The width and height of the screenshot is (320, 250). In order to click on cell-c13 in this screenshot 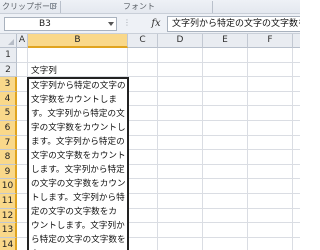, I will do `click(143, 230)`.